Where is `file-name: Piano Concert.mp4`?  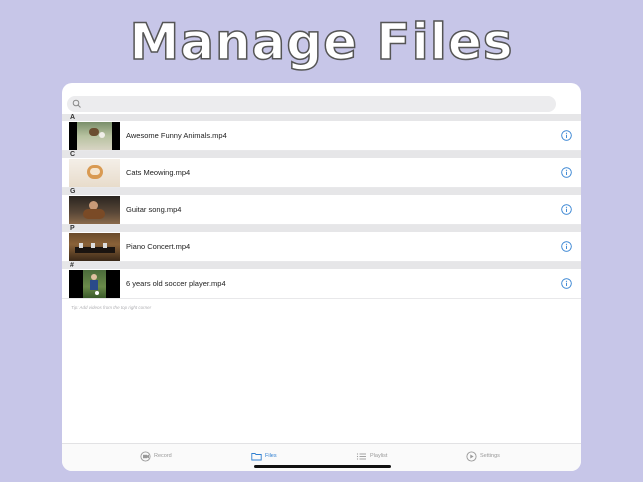
file-name: Piano Concert.mp4 is located at coordinates (158, 246).